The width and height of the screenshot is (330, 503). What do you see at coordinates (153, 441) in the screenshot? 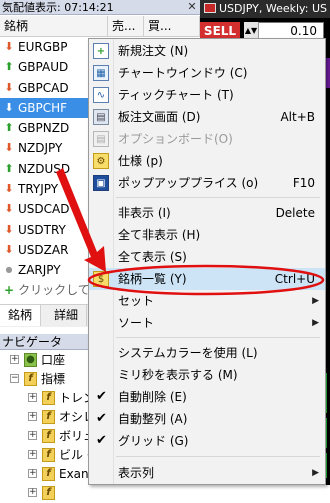
I see `menu-item-label: グリッド (G)` at bounding box center [153, 441].